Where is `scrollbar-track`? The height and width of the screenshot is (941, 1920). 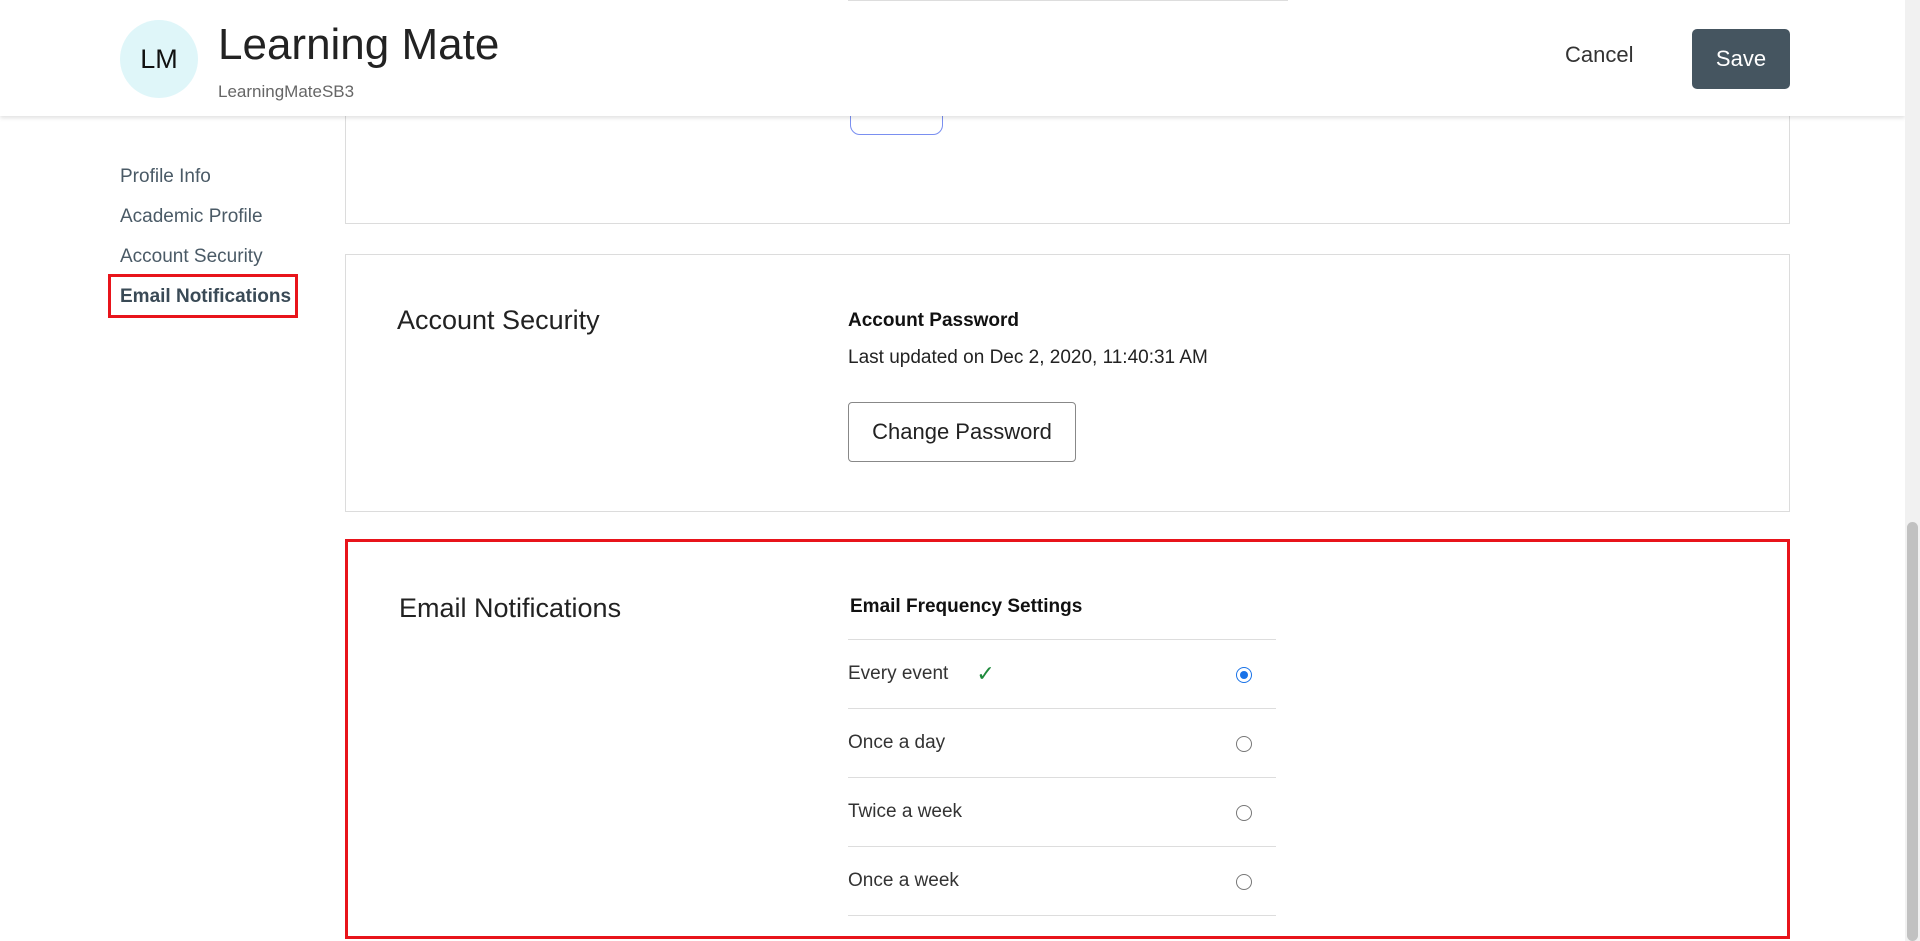 scrollbar-track is located at coordinates (1912, 470).